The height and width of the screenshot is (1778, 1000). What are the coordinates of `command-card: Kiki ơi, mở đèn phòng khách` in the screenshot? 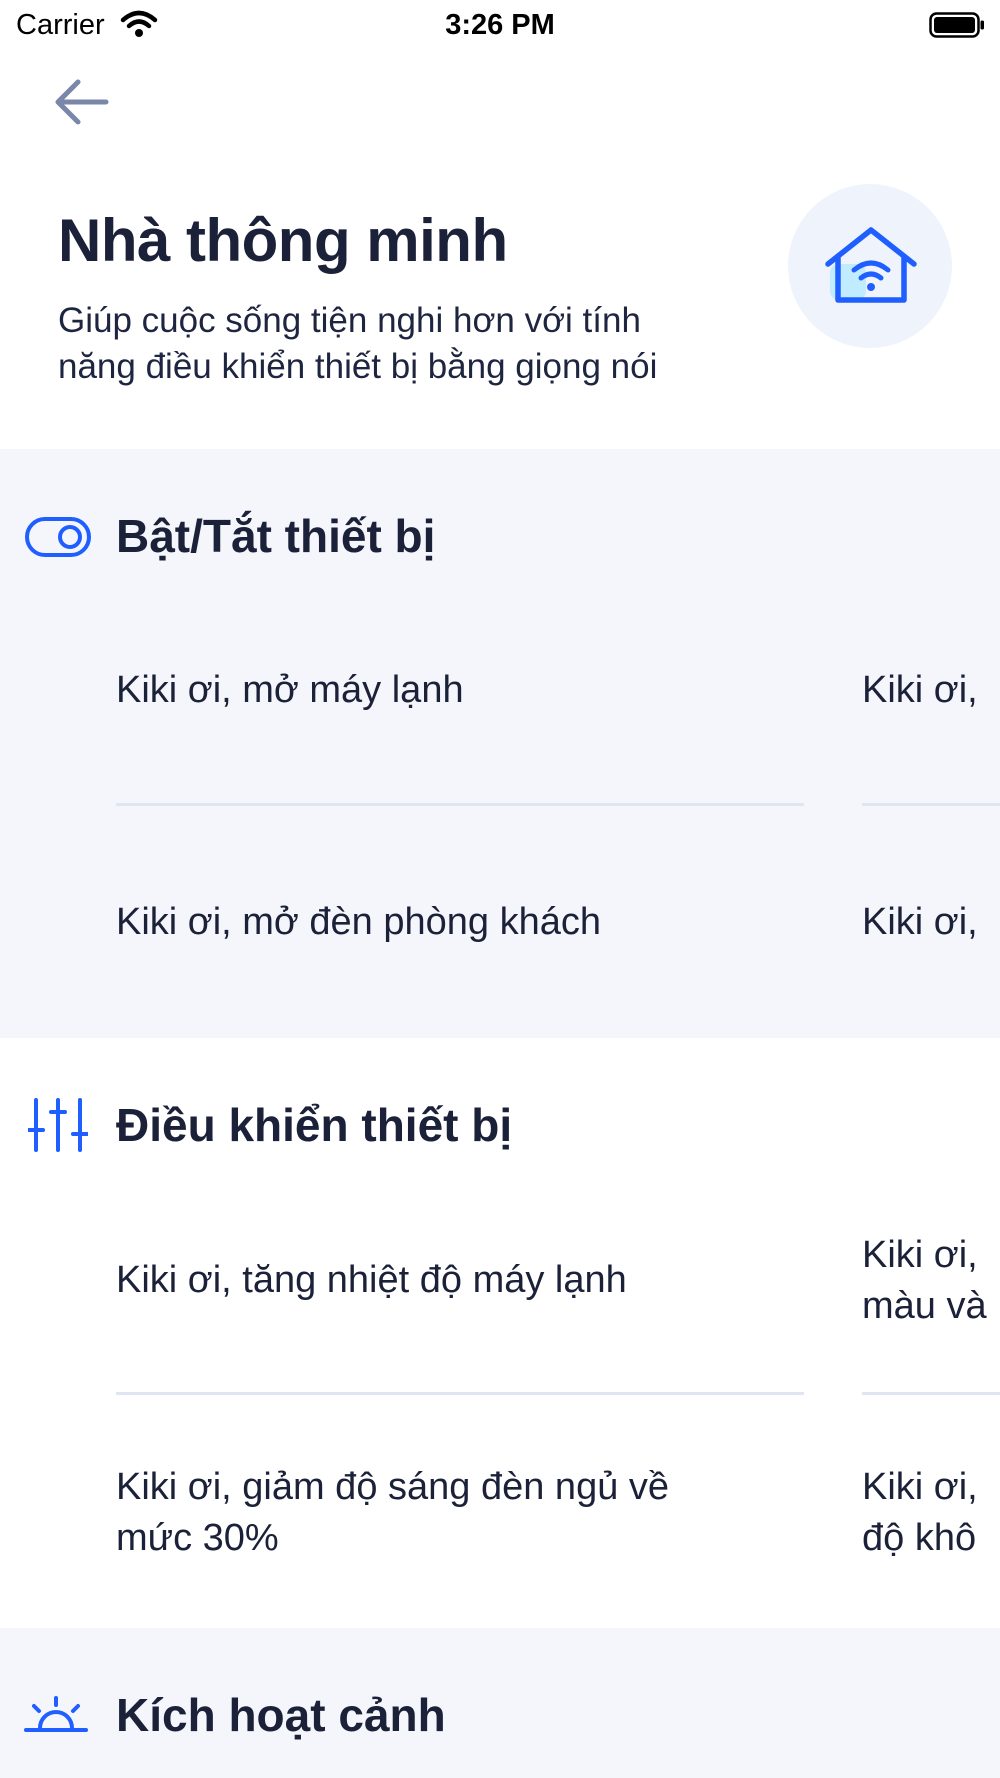 It's located at (358, 922).